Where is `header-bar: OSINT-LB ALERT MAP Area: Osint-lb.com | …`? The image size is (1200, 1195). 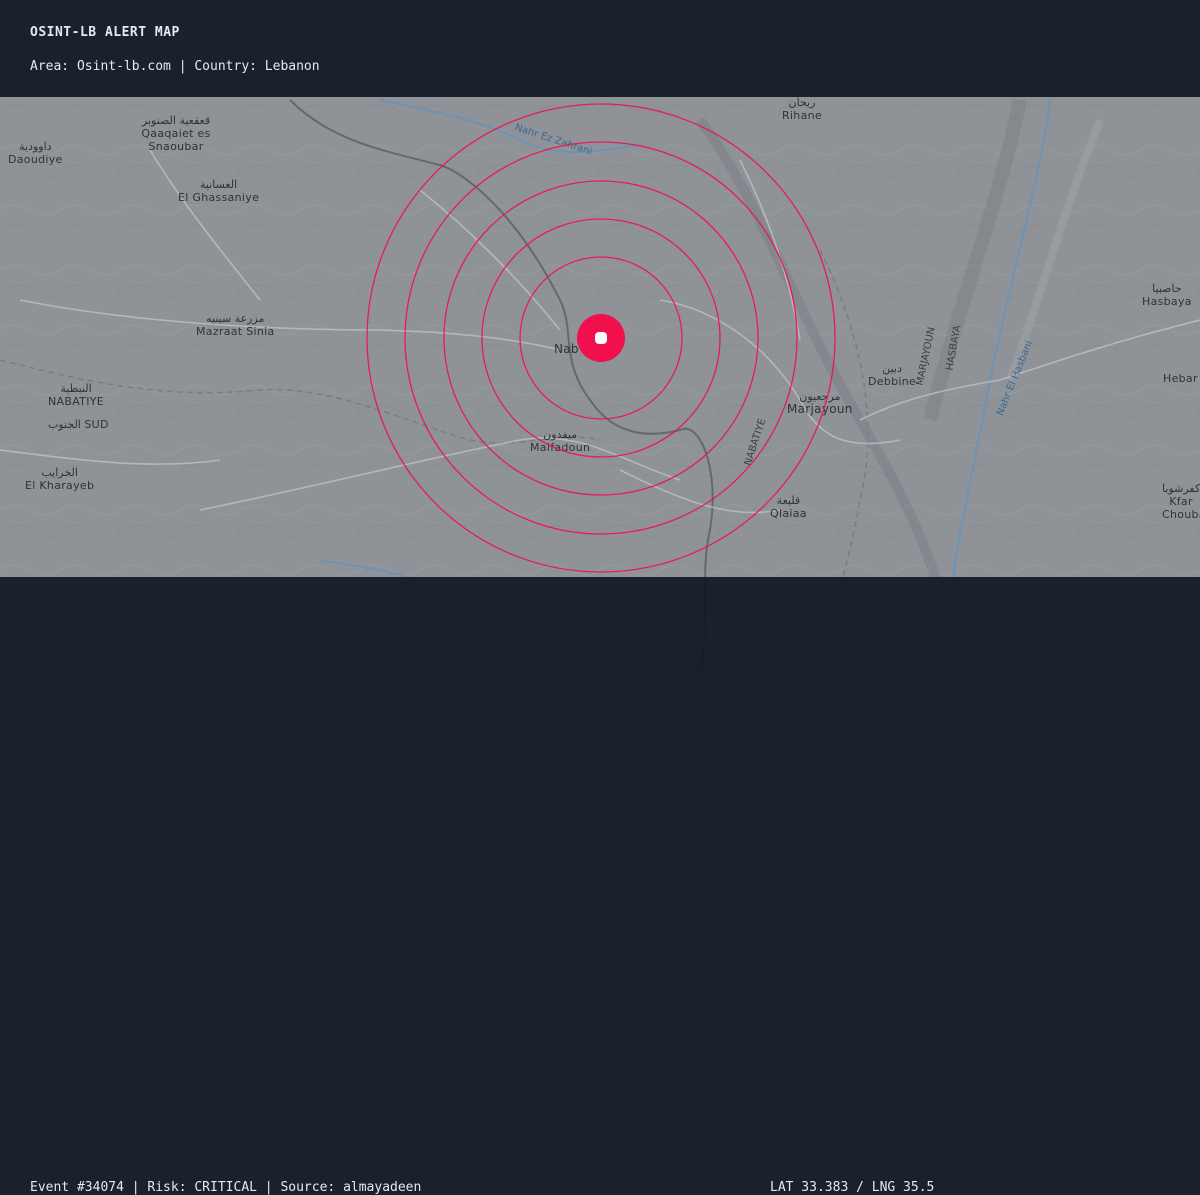
header-bar: OSINT-LB ALERT MAP Area: Osint-lb.com | … is located at coordinates (600, 48).